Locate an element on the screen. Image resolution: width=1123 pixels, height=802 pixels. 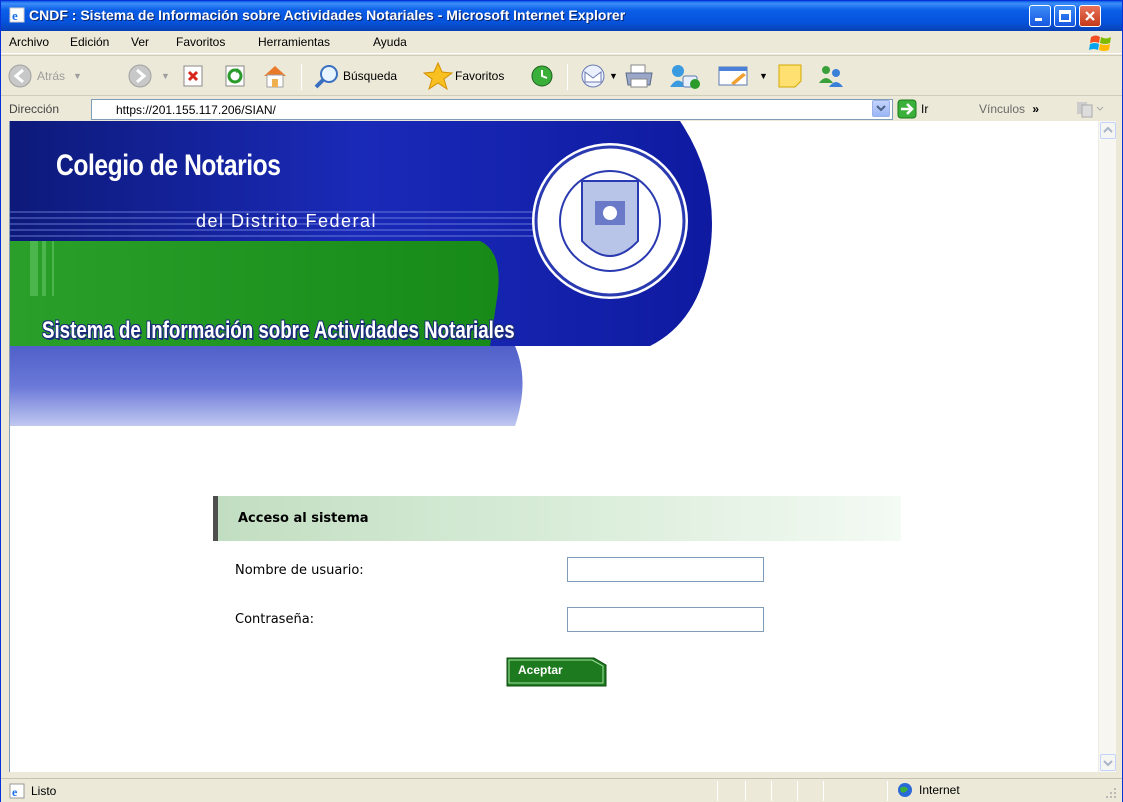
mail-icon is located at coordinates (593, 76).